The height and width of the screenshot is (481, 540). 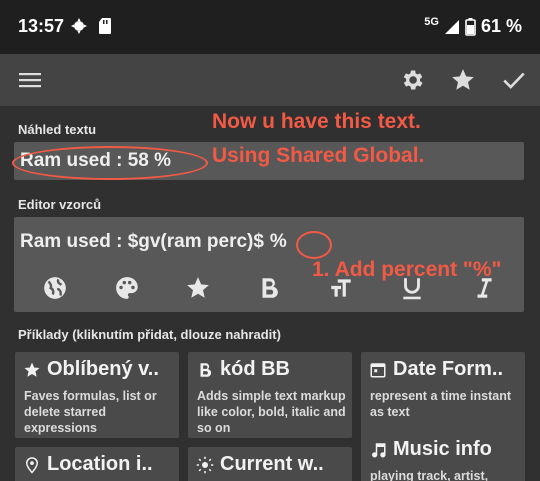 What do you see at coordinates (484, 288) in the screenshot?
I see `italic-icon` at bounding box center [484, 288].